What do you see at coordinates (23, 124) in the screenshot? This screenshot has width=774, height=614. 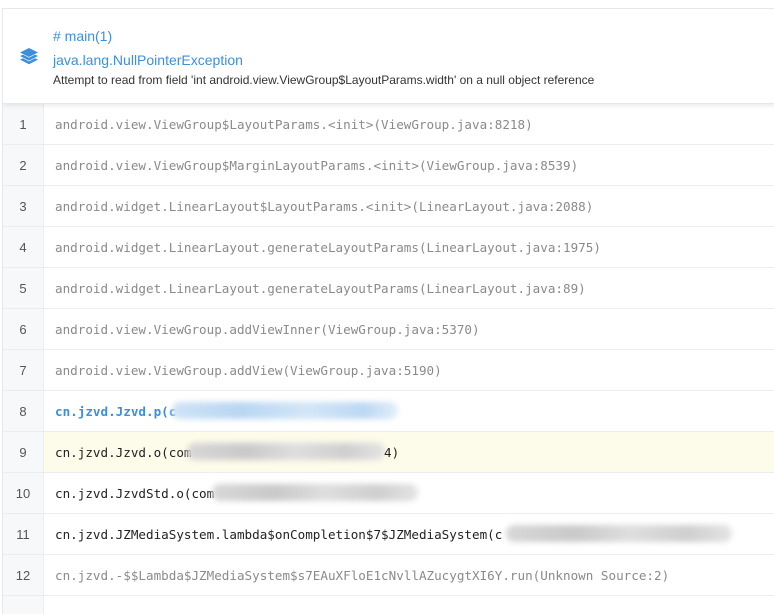 I see `line-number: 1` at bounding box center [23, 124].